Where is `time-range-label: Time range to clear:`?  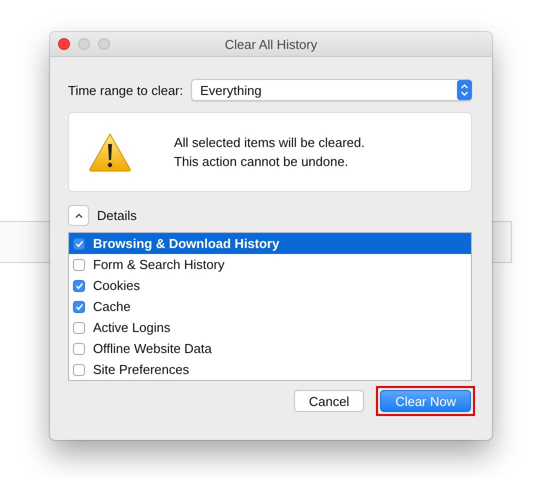
time-range-label: Time range to clear: is located at coordinates (126, 90).